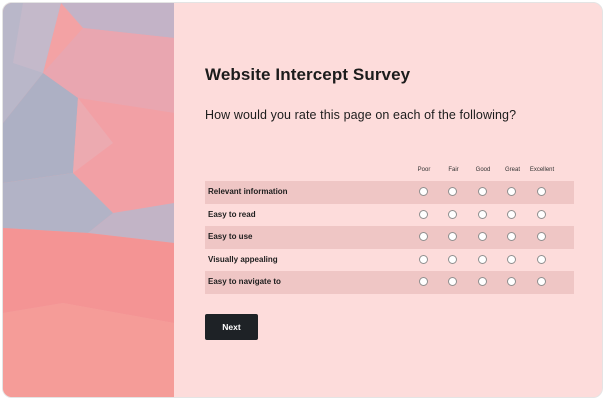 The image size is (605, 400). Describe the element at coordinates (389, 215) in the screenshot. I see `matrix-row: Easy to read` at that location.